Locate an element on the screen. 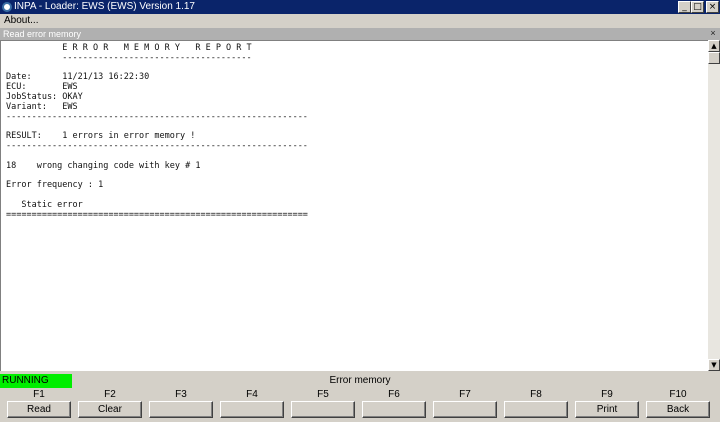 This screenshot has width=720, height=422. bmw-logo-icon is located at coordinates (7, 7).